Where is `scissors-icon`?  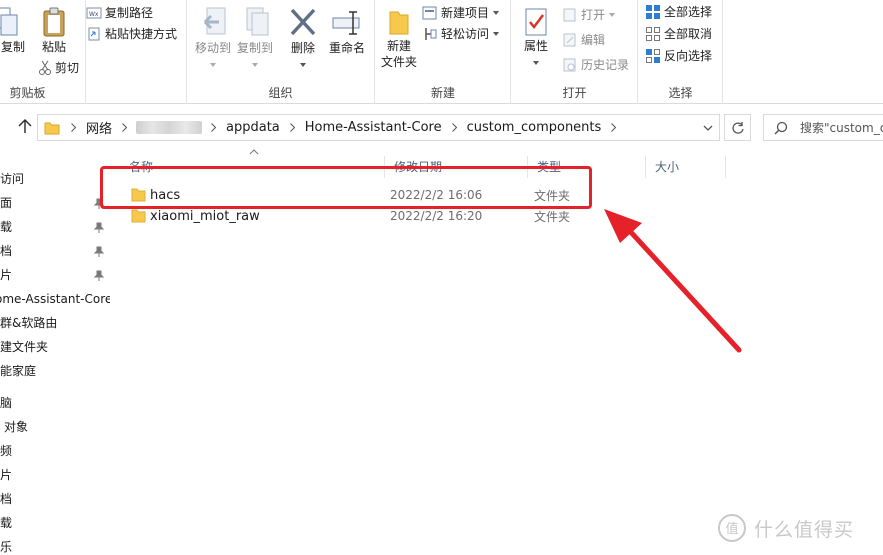
scissors-icon is located at coordinates (45, 67).